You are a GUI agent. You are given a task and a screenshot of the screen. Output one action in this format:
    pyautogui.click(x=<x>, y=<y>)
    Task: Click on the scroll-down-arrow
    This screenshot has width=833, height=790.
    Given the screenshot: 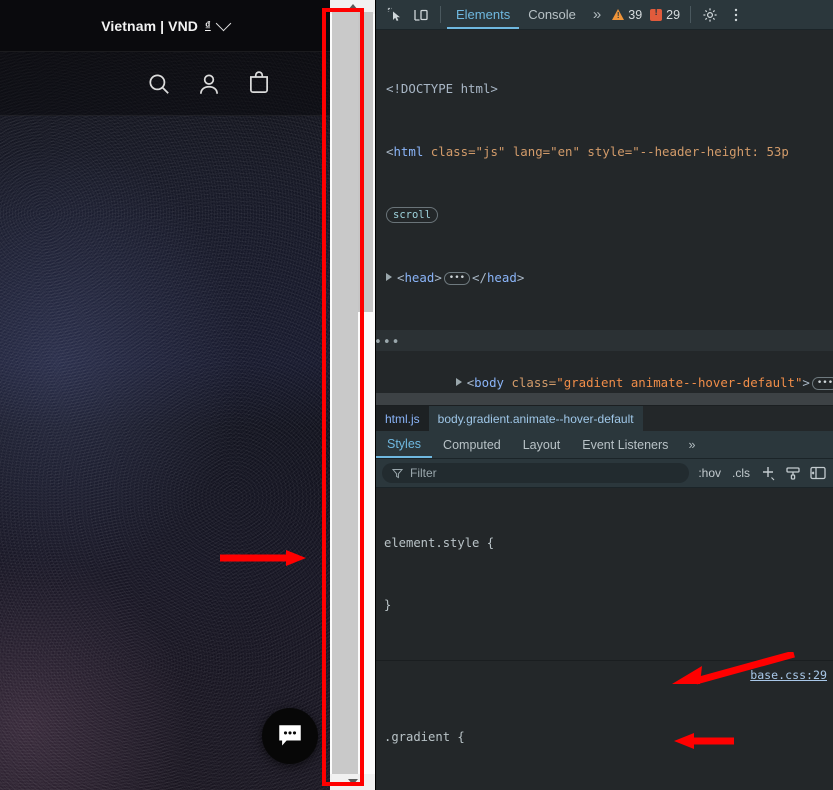 What is the action you would take?
    pyautogui.click(x=352, y=782)
    